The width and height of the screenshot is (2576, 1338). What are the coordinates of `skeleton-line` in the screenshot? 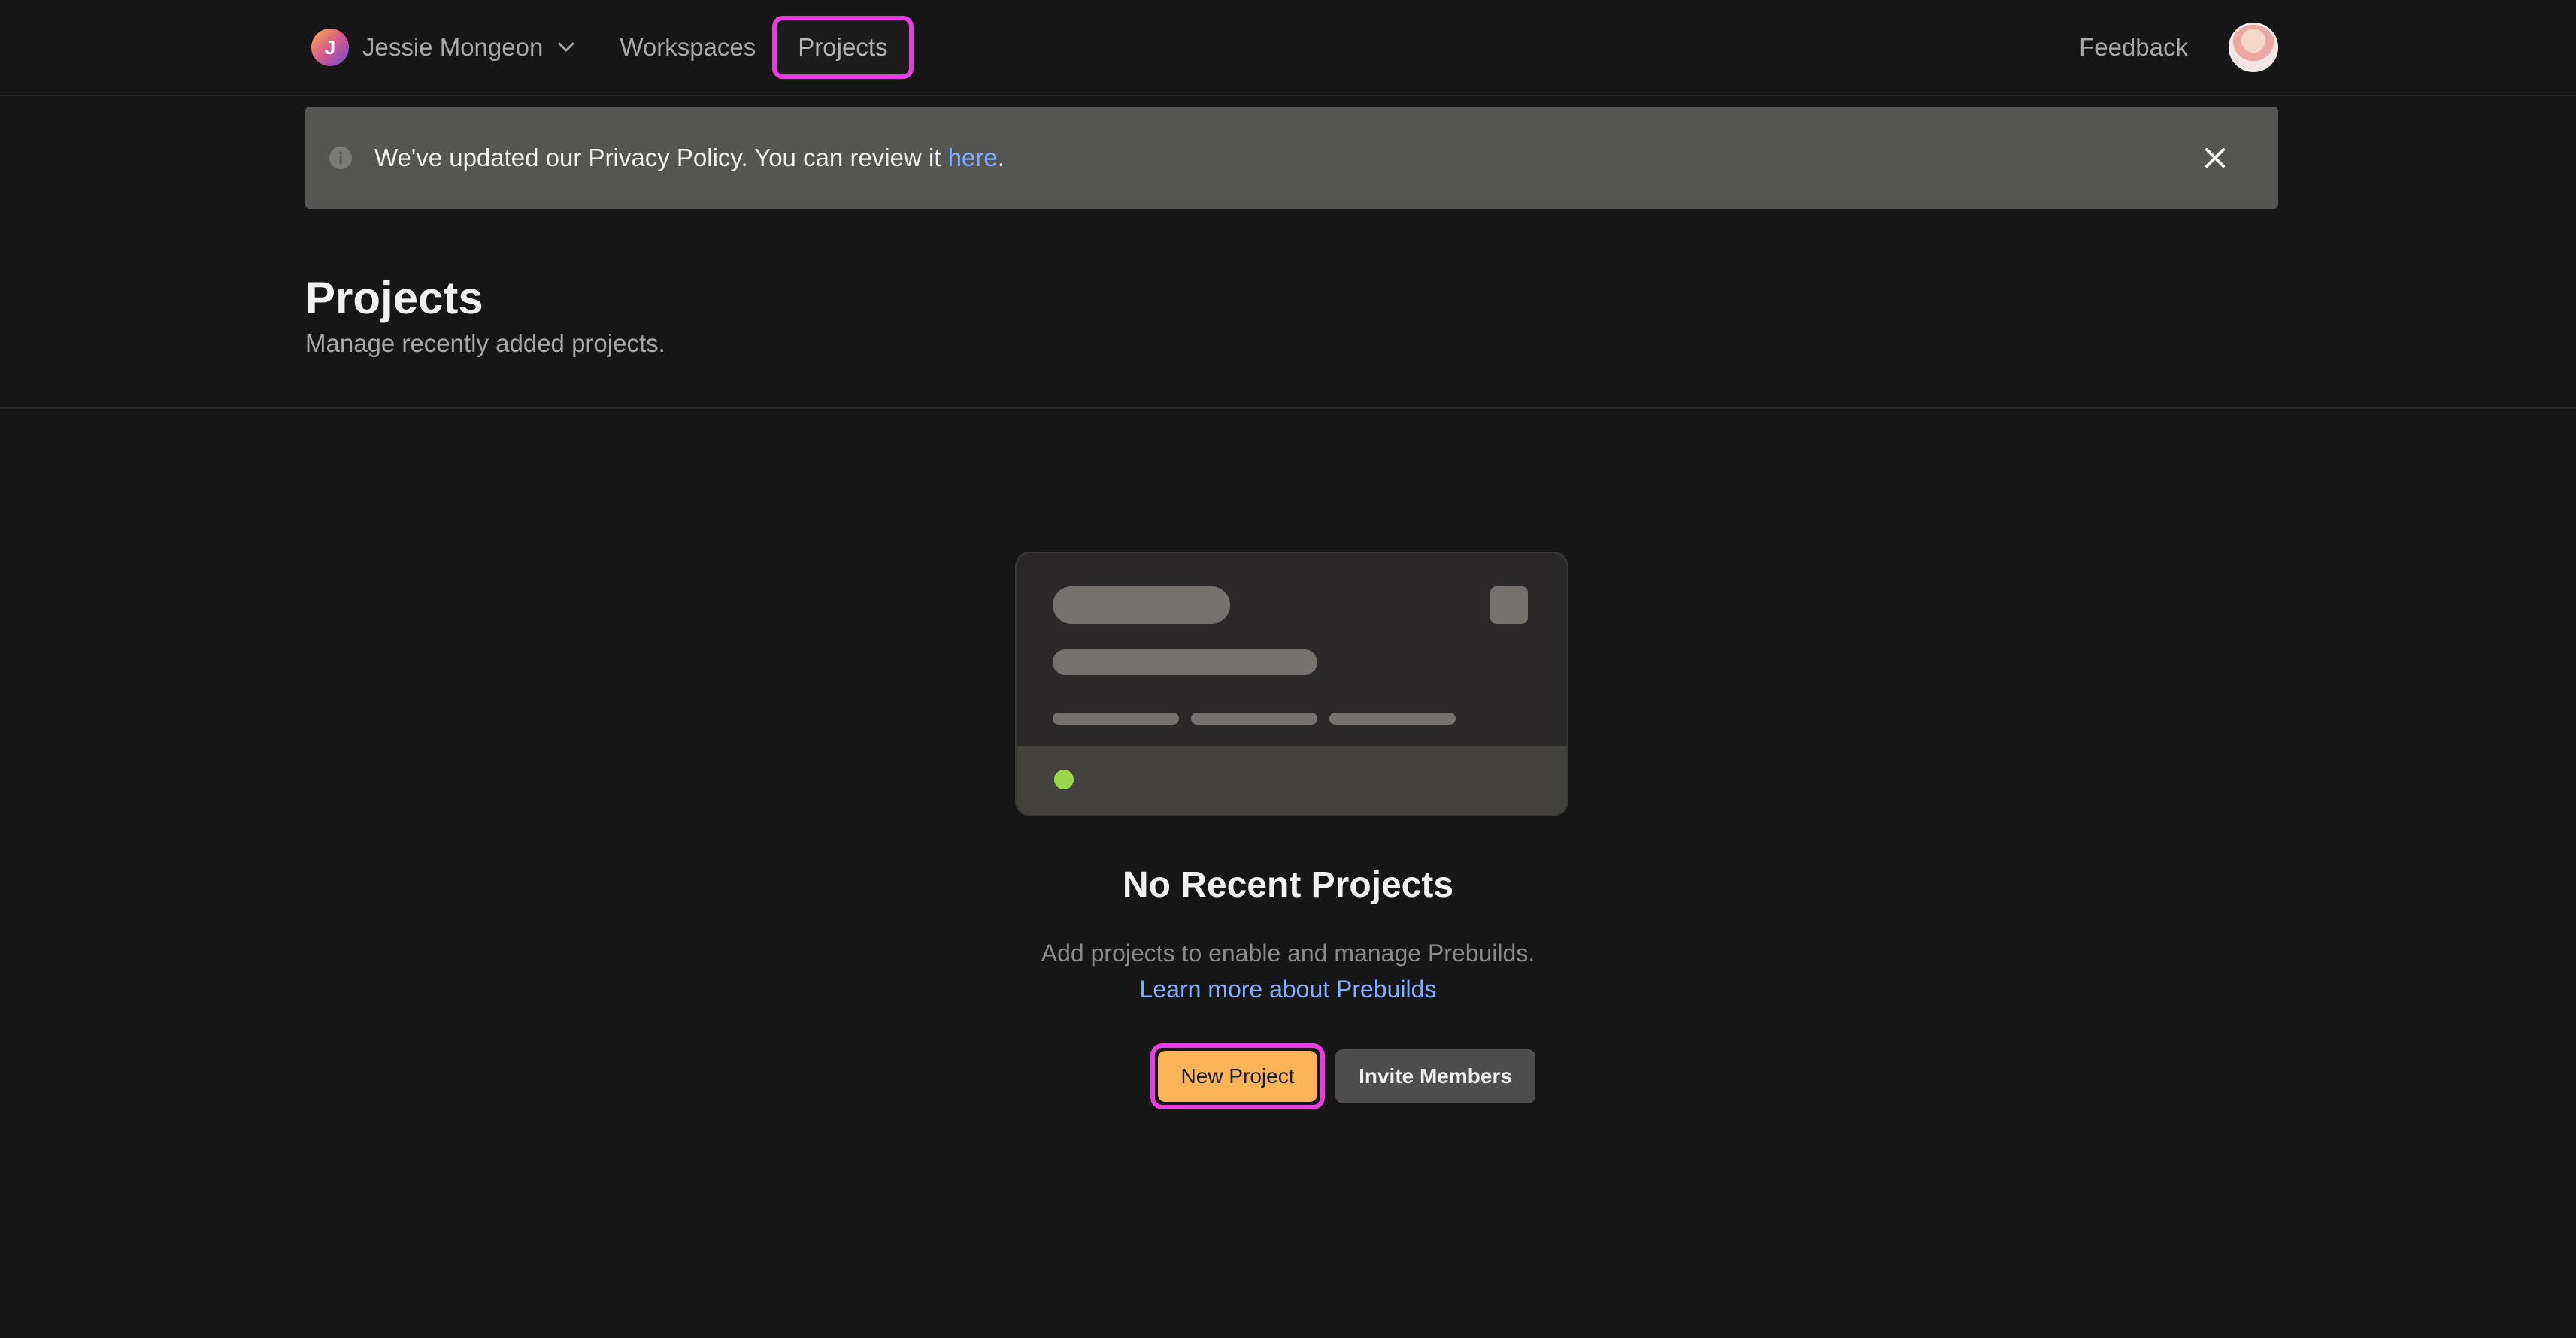 It's located at (1185, 662).